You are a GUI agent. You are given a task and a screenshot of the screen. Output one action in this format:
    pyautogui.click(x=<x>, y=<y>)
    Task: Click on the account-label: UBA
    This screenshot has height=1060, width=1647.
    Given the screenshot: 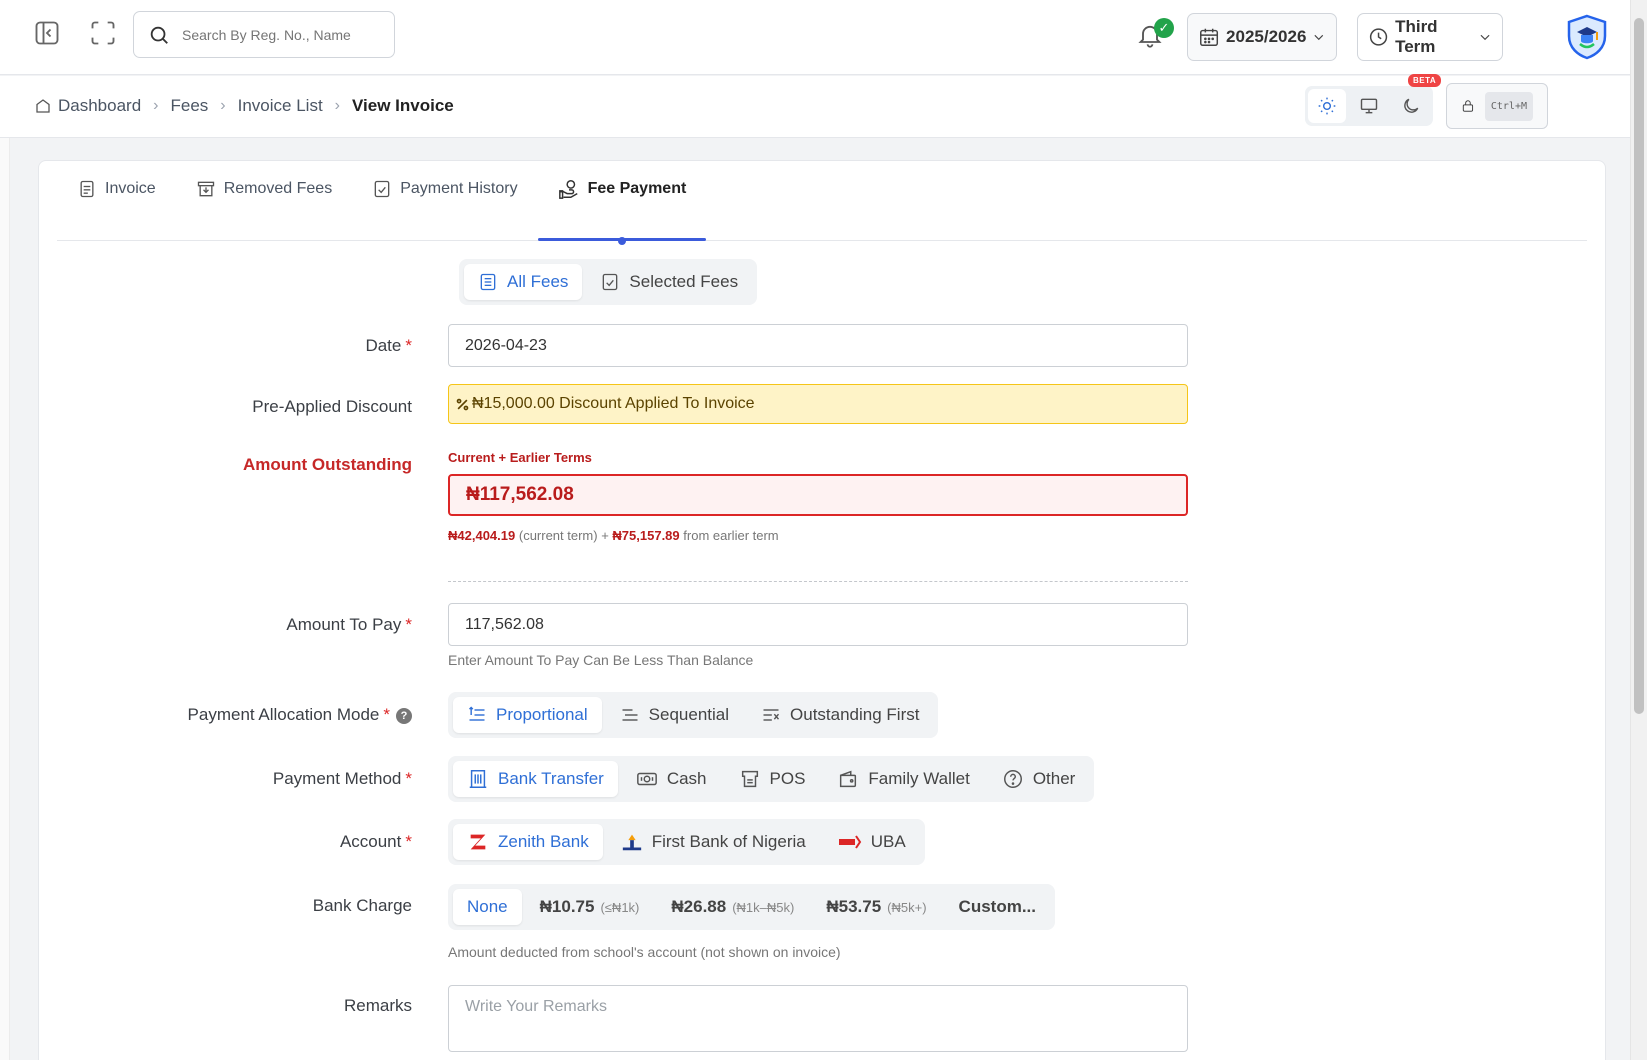 What is the action you would take?
    pyautogui.click(x=888, y=841)
    